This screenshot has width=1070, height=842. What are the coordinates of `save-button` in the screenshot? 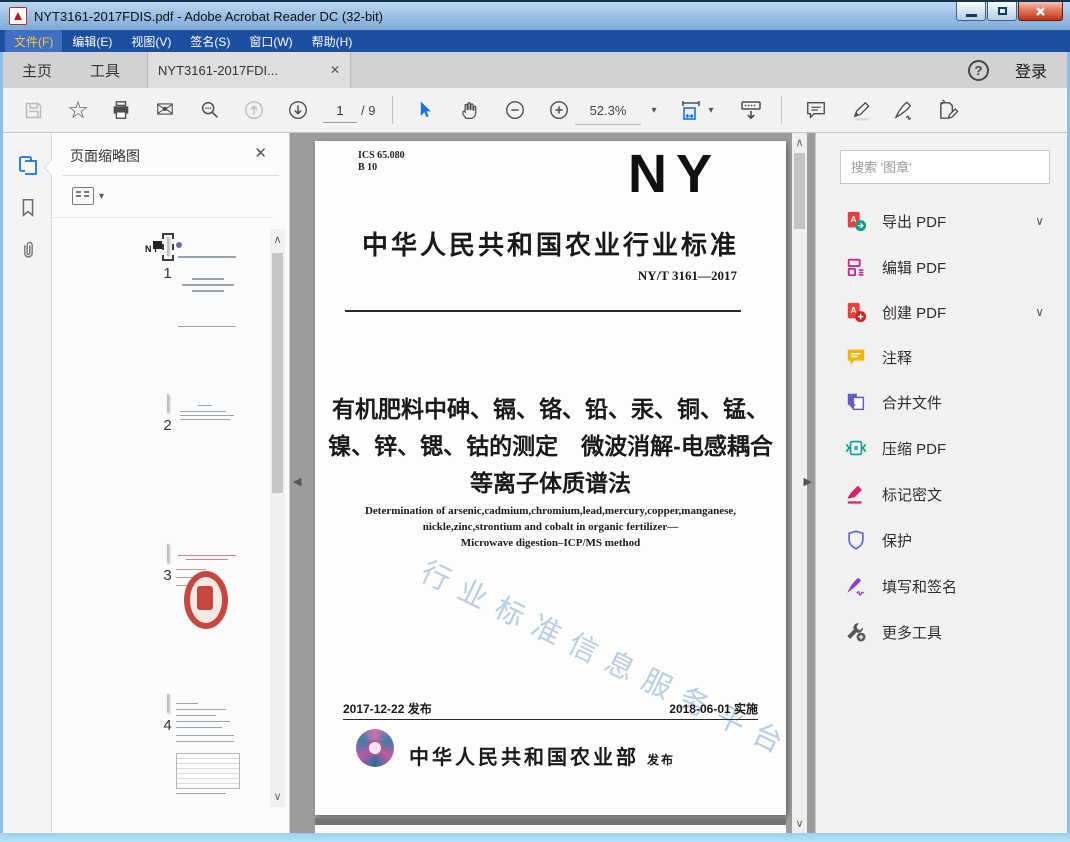 It's located at (33, 110).